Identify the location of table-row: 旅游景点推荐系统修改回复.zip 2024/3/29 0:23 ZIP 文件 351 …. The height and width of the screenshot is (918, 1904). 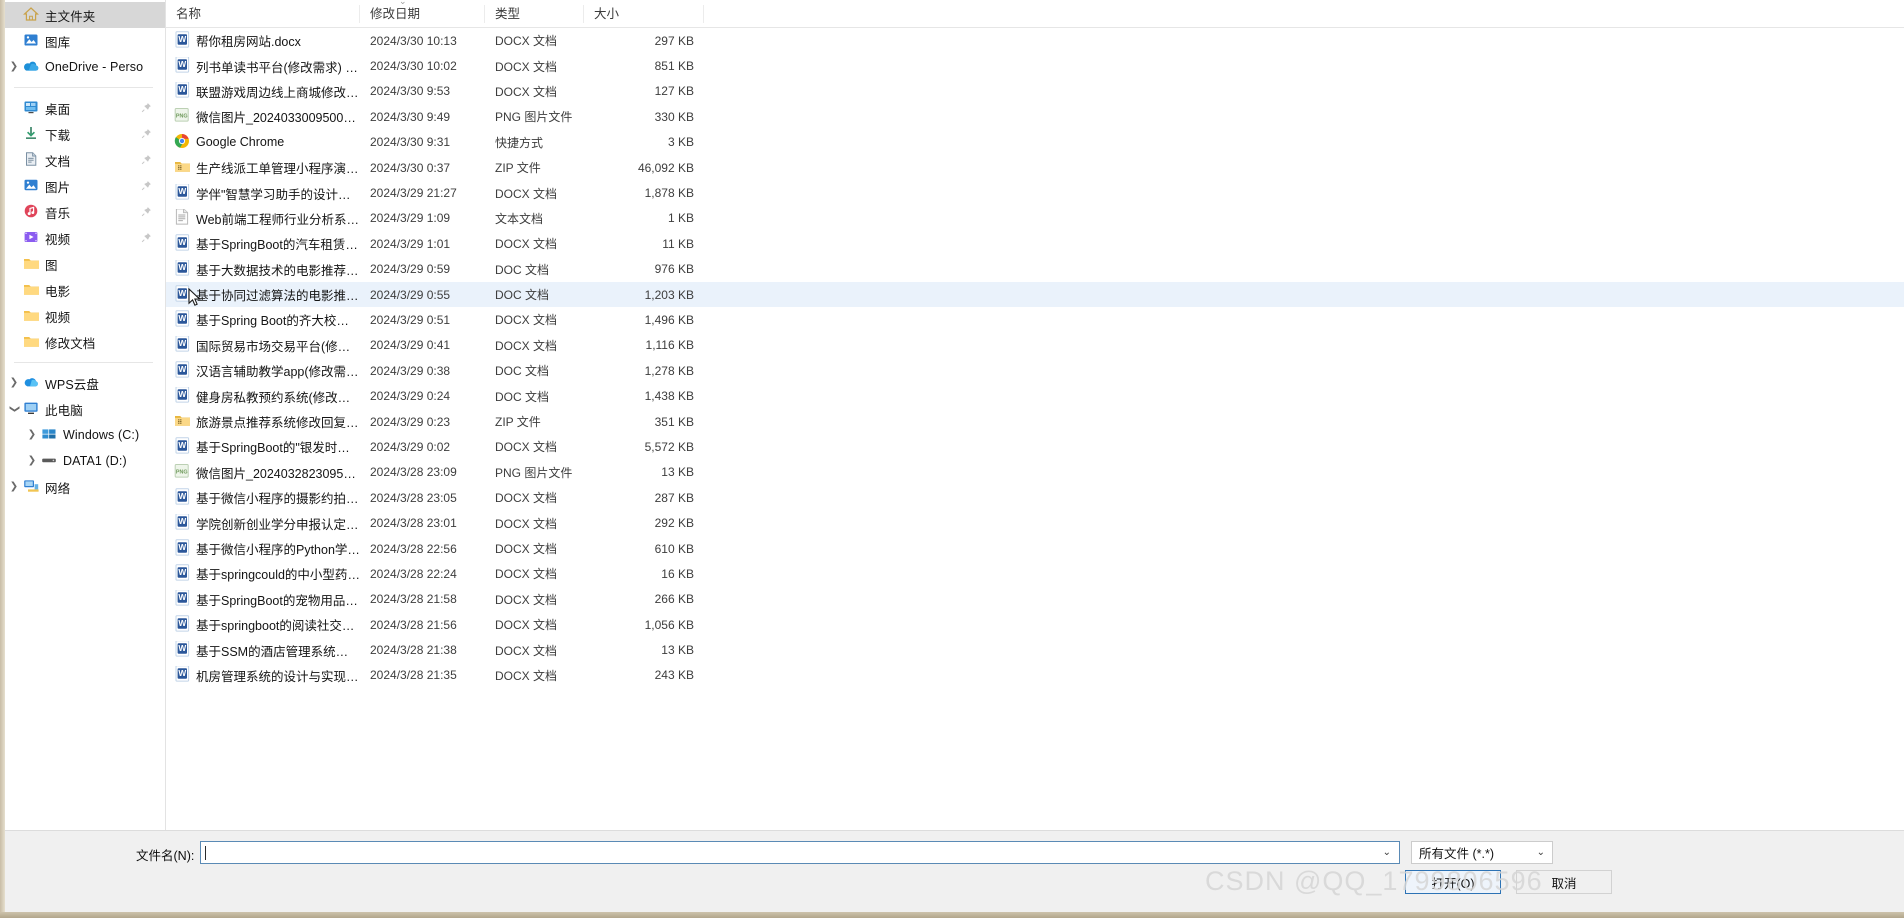
(1035, 421).